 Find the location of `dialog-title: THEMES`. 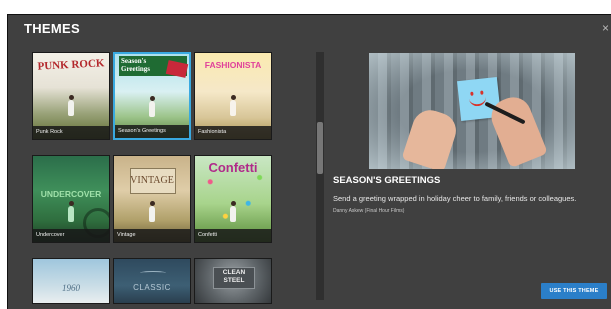

dialog-title: THEMES is located at coordinates (52, 28).